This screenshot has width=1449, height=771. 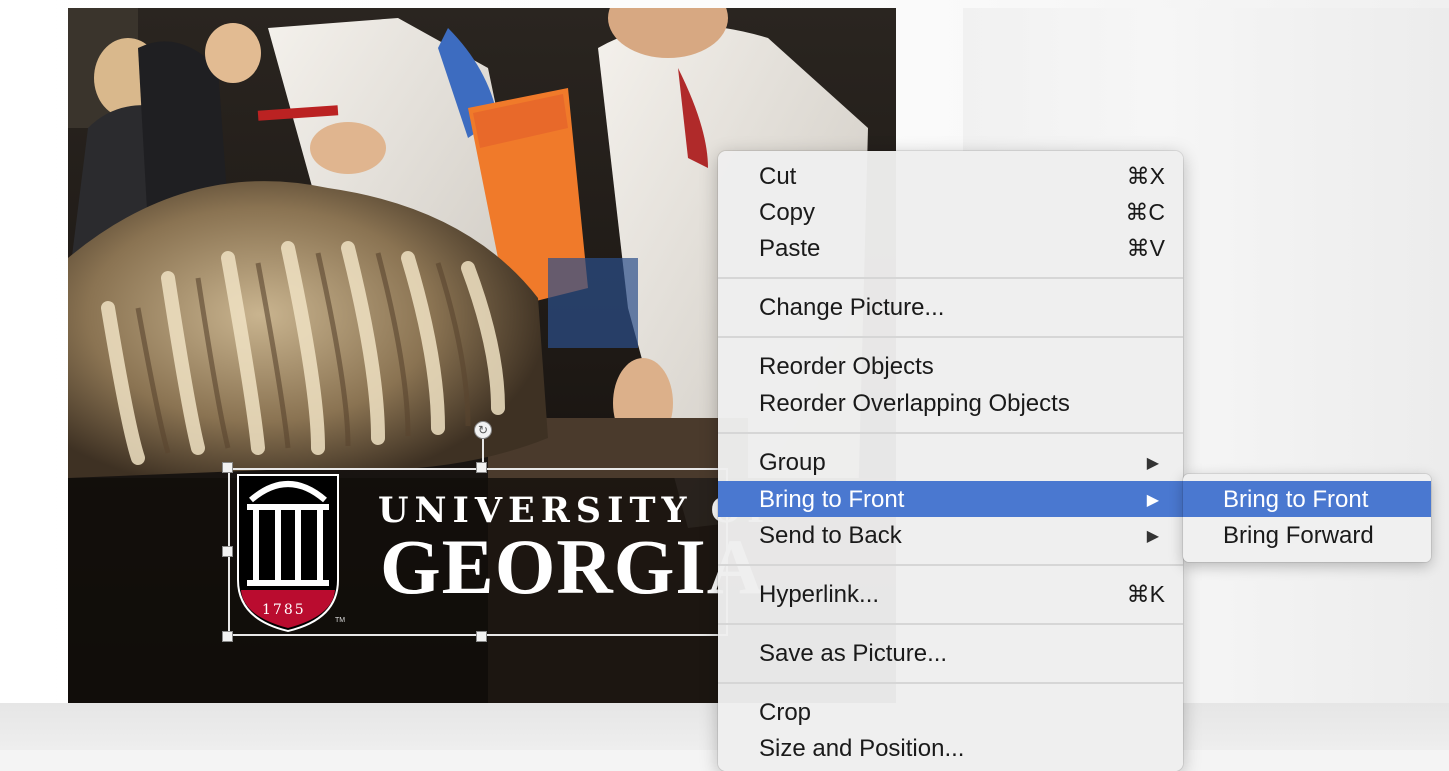 What do you see at coordinates (483, 430) in the screenshot?
I see `rotate-handle-icon: ↻` at bounding box center [483, 430].